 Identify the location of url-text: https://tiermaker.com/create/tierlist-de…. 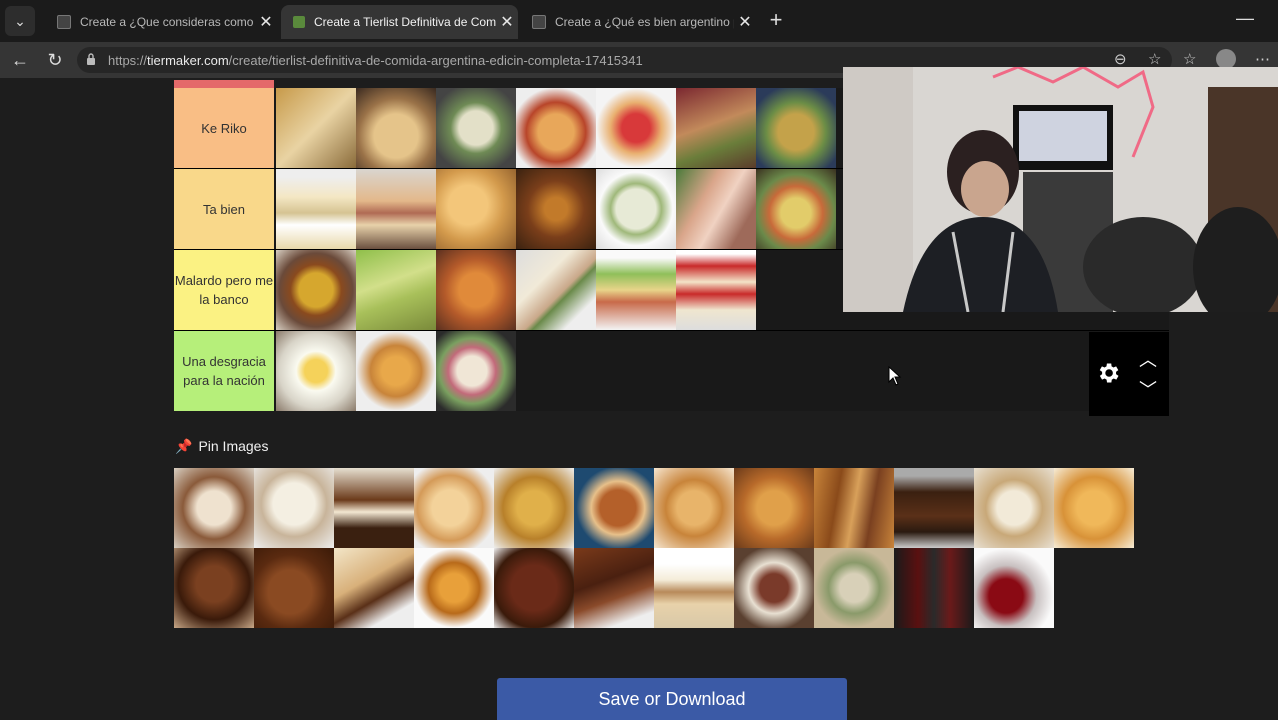
(375, 60).